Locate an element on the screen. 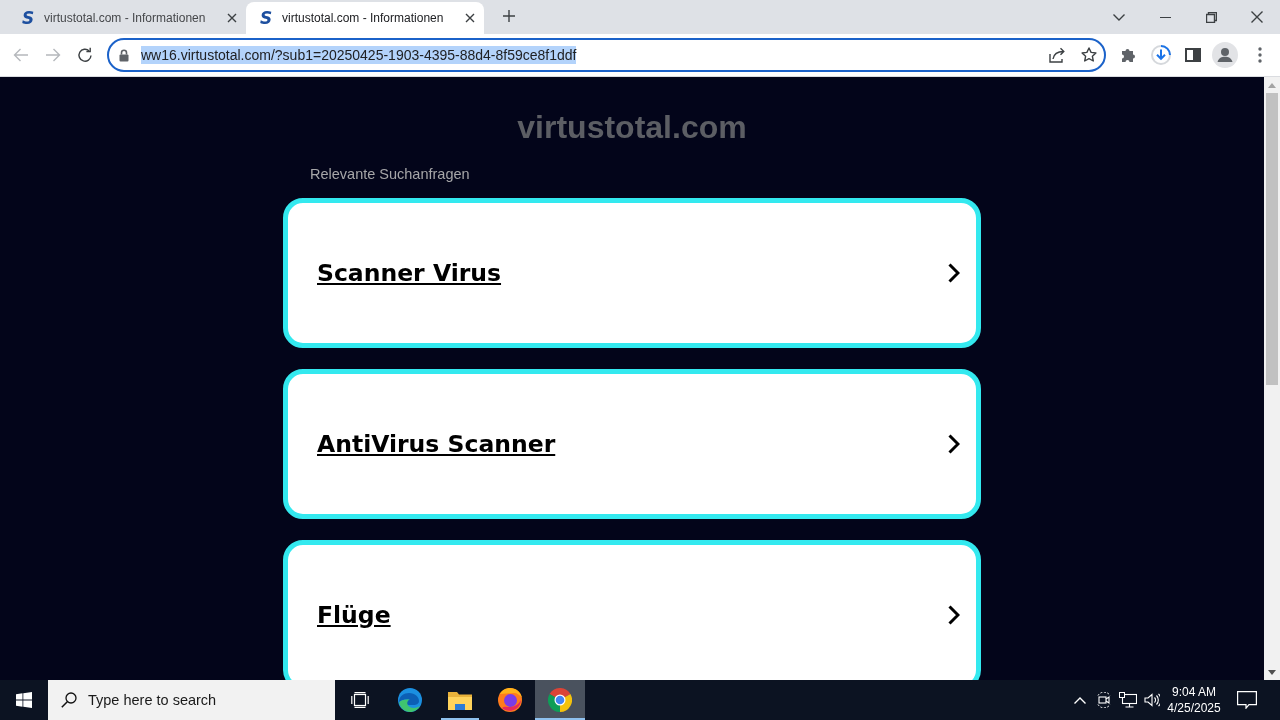 This screenshot has width=1280, height=720. suggestion-card: AntiVirus Scanner is located at coordinates (632, 444).